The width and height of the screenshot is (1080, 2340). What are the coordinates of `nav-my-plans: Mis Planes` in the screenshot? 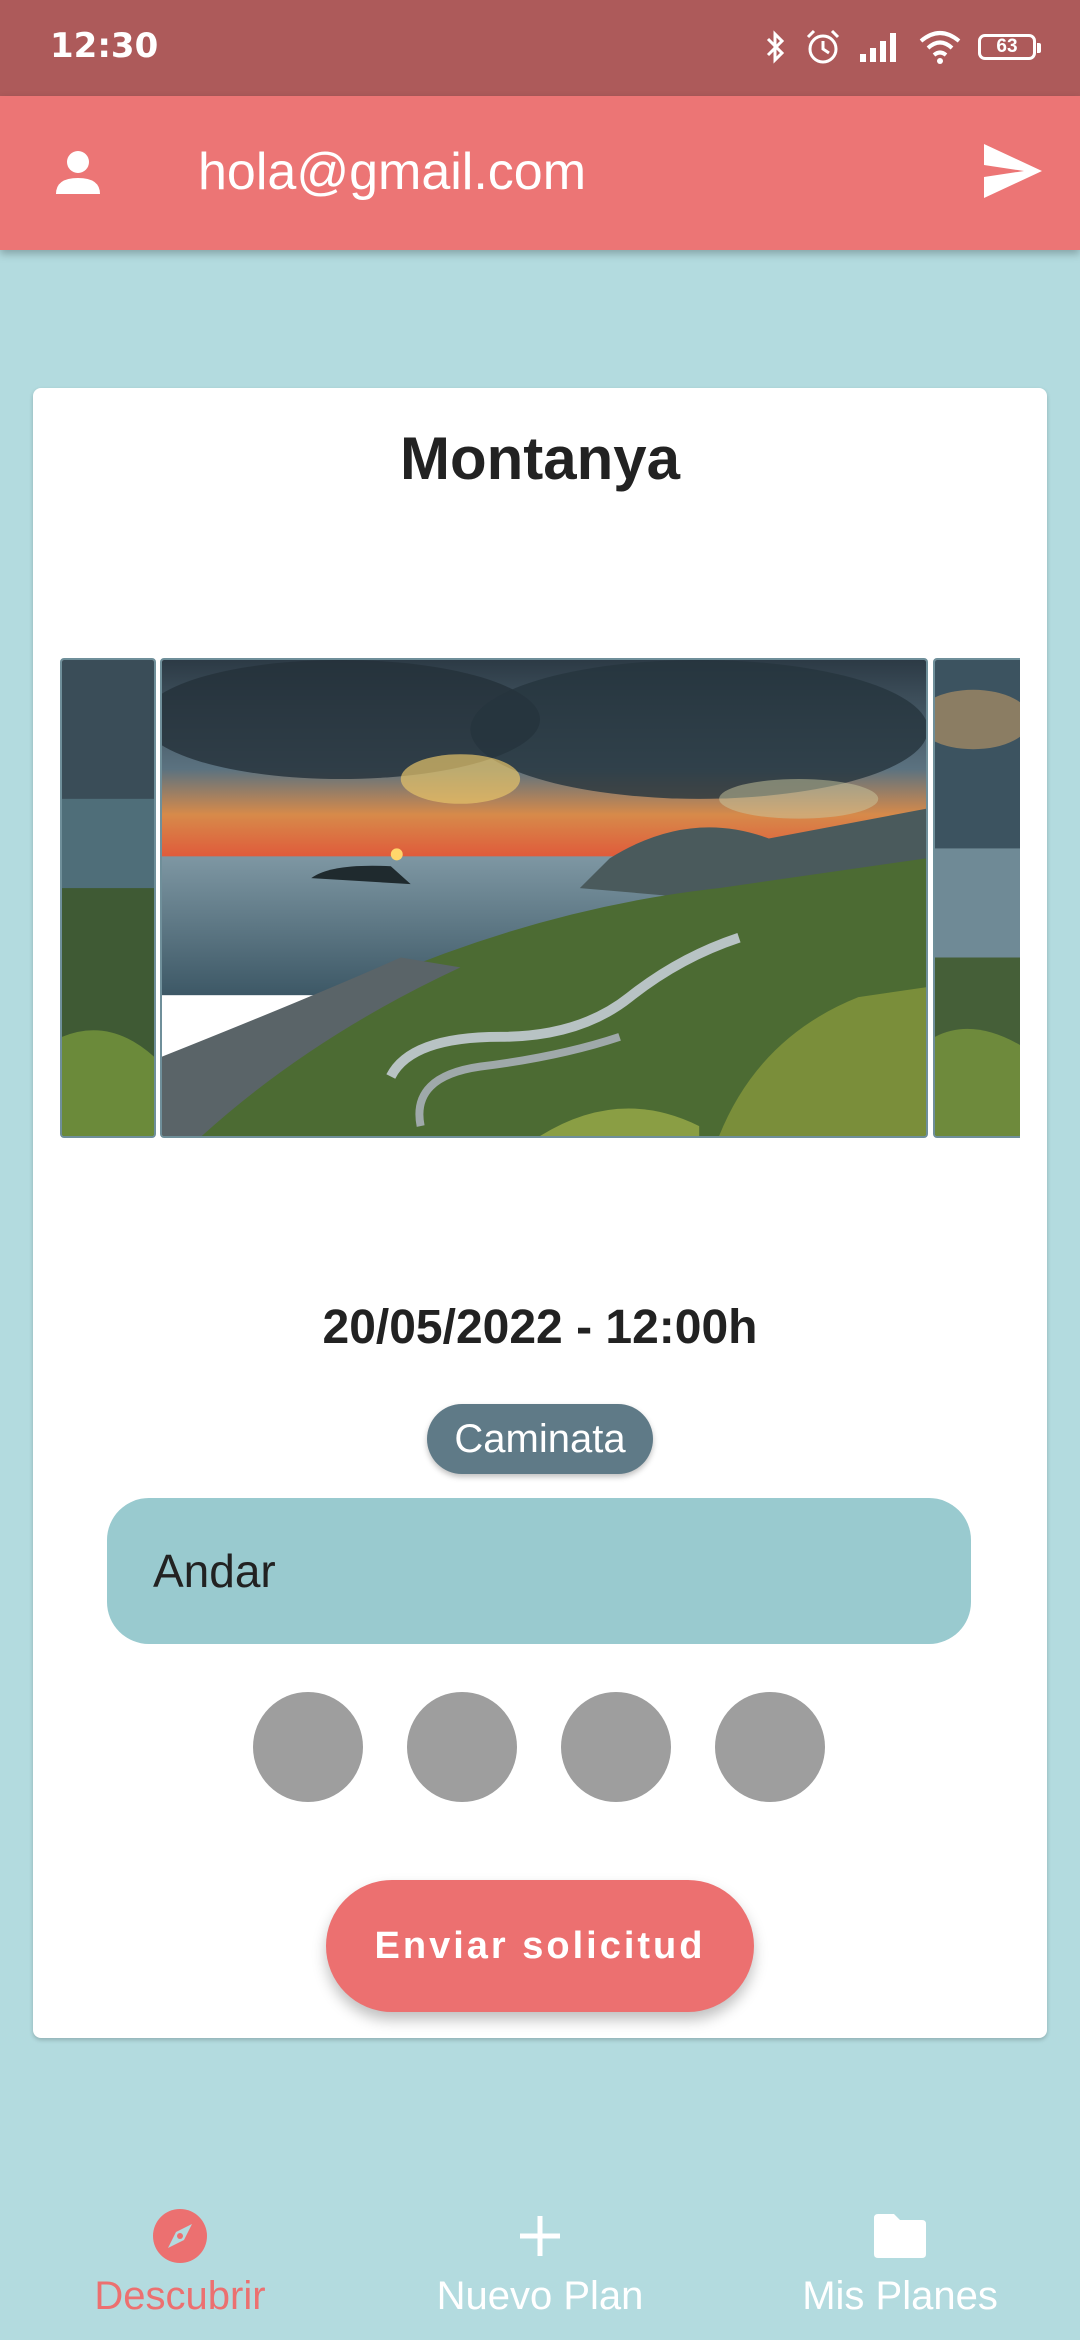 It's located at (900, 2265).